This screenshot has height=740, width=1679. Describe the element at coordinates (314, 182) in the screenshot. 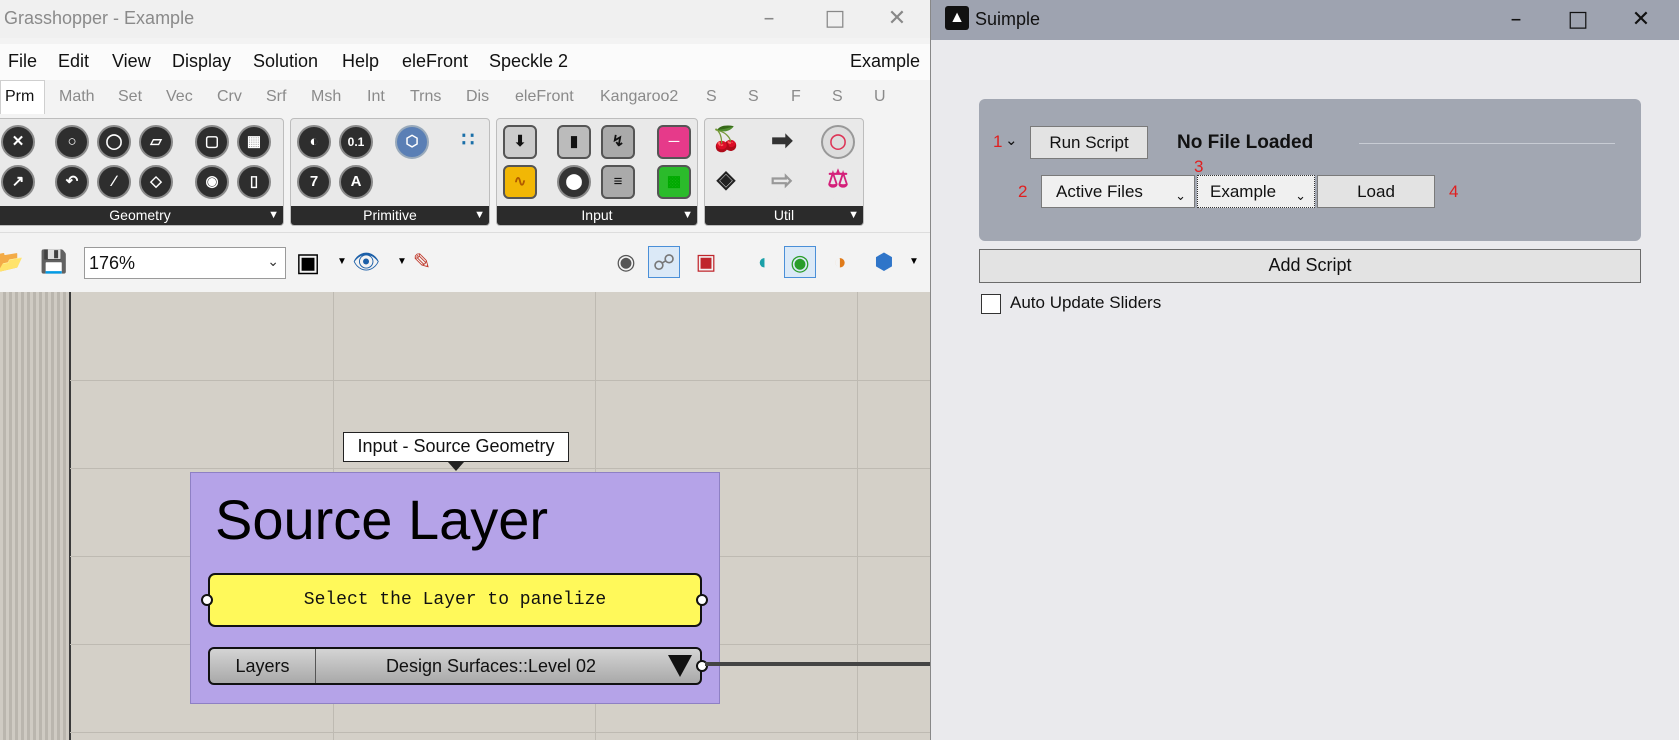

I see `integer-icon: 7` at that location.